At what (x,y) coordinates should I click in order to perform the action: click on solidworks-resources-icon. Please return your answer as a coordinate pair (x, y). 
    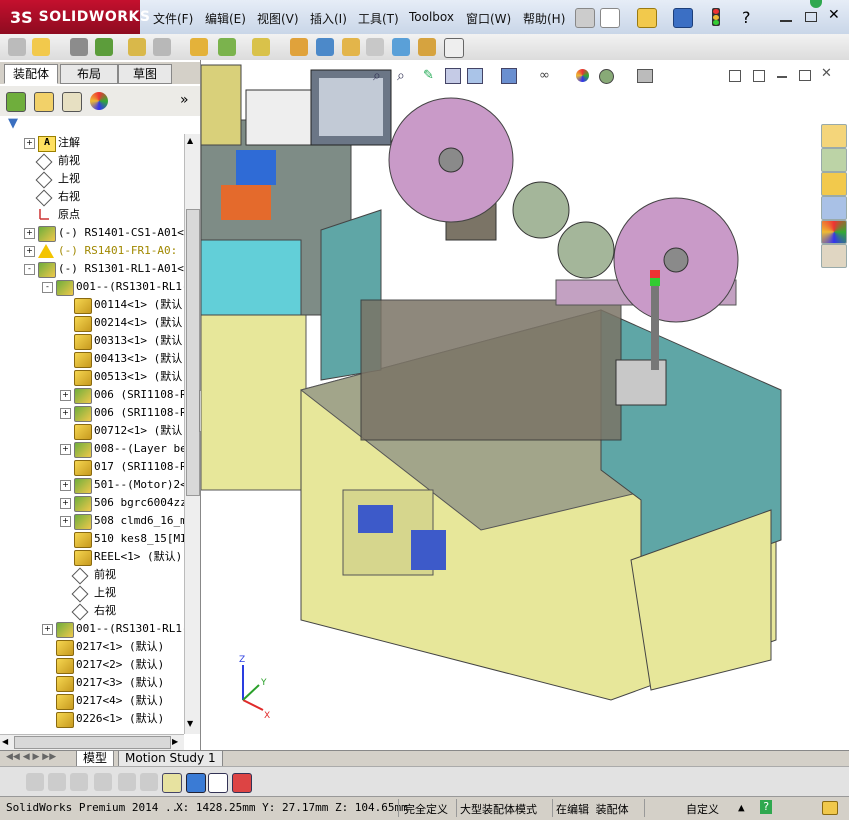
    Looking at the image, I should click on (834, 136).